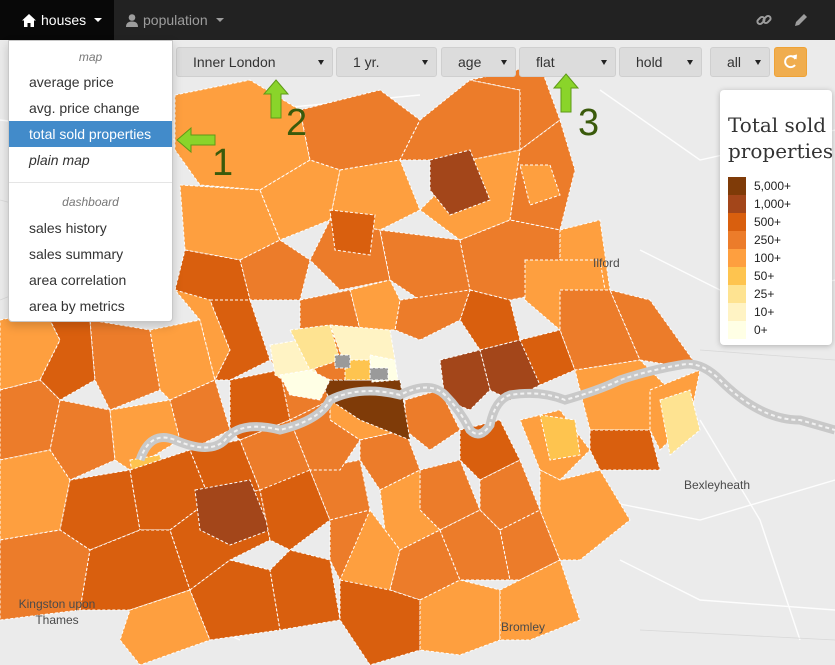 This screenshot has width=835, height=665. I want to click on legend-row: 500+, so click(754, 222).